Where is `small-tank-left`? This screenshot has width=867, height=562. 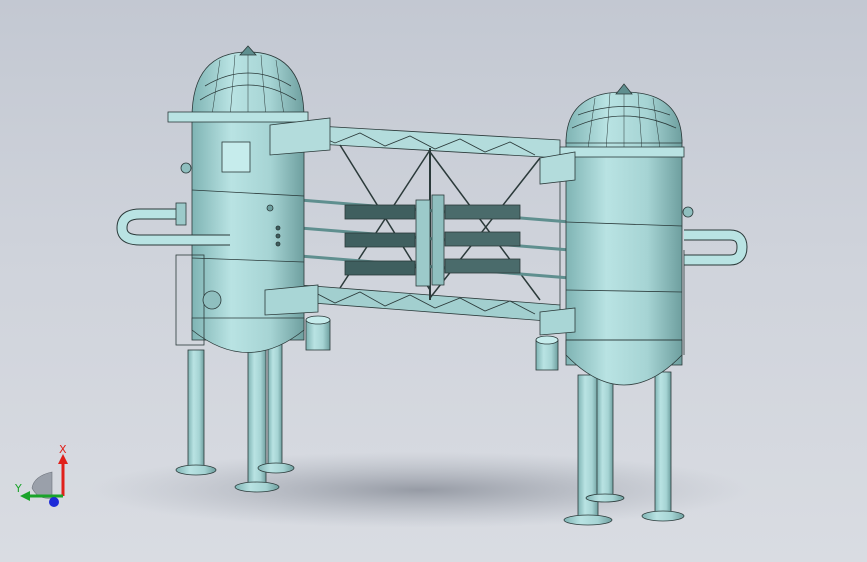 small-tank-left is located at coordinates (318, 333).